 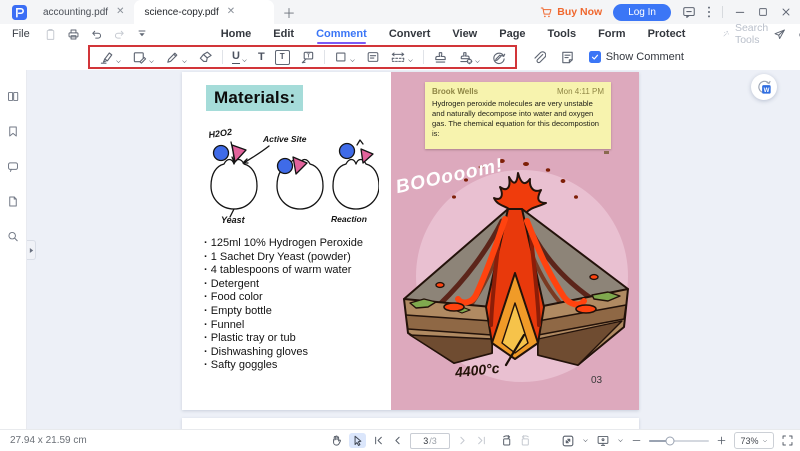 I want to click on highlight-tool, so click(x=110, y=57).